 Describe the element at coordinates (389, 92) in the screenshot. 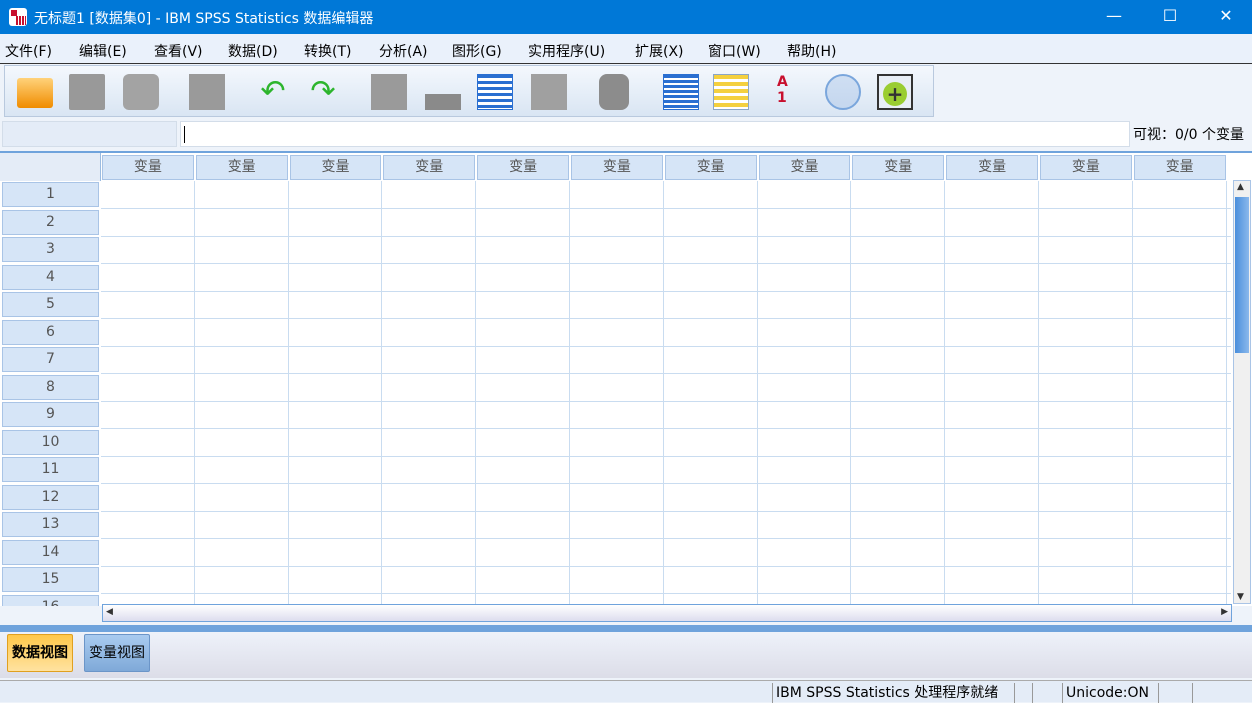

I see `goto-case-icon` at that location.